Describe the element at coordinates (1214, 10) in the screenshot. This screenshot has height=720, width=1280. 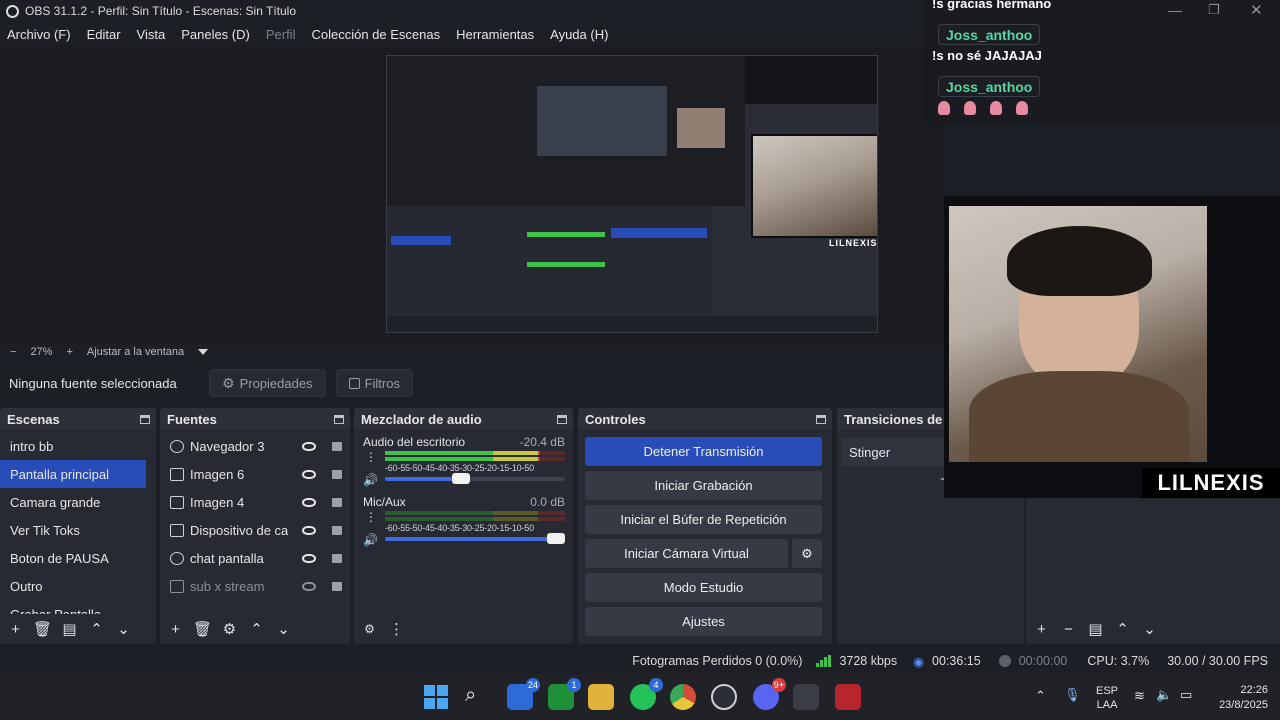
I see `maximize-icon: ❐` at that location.